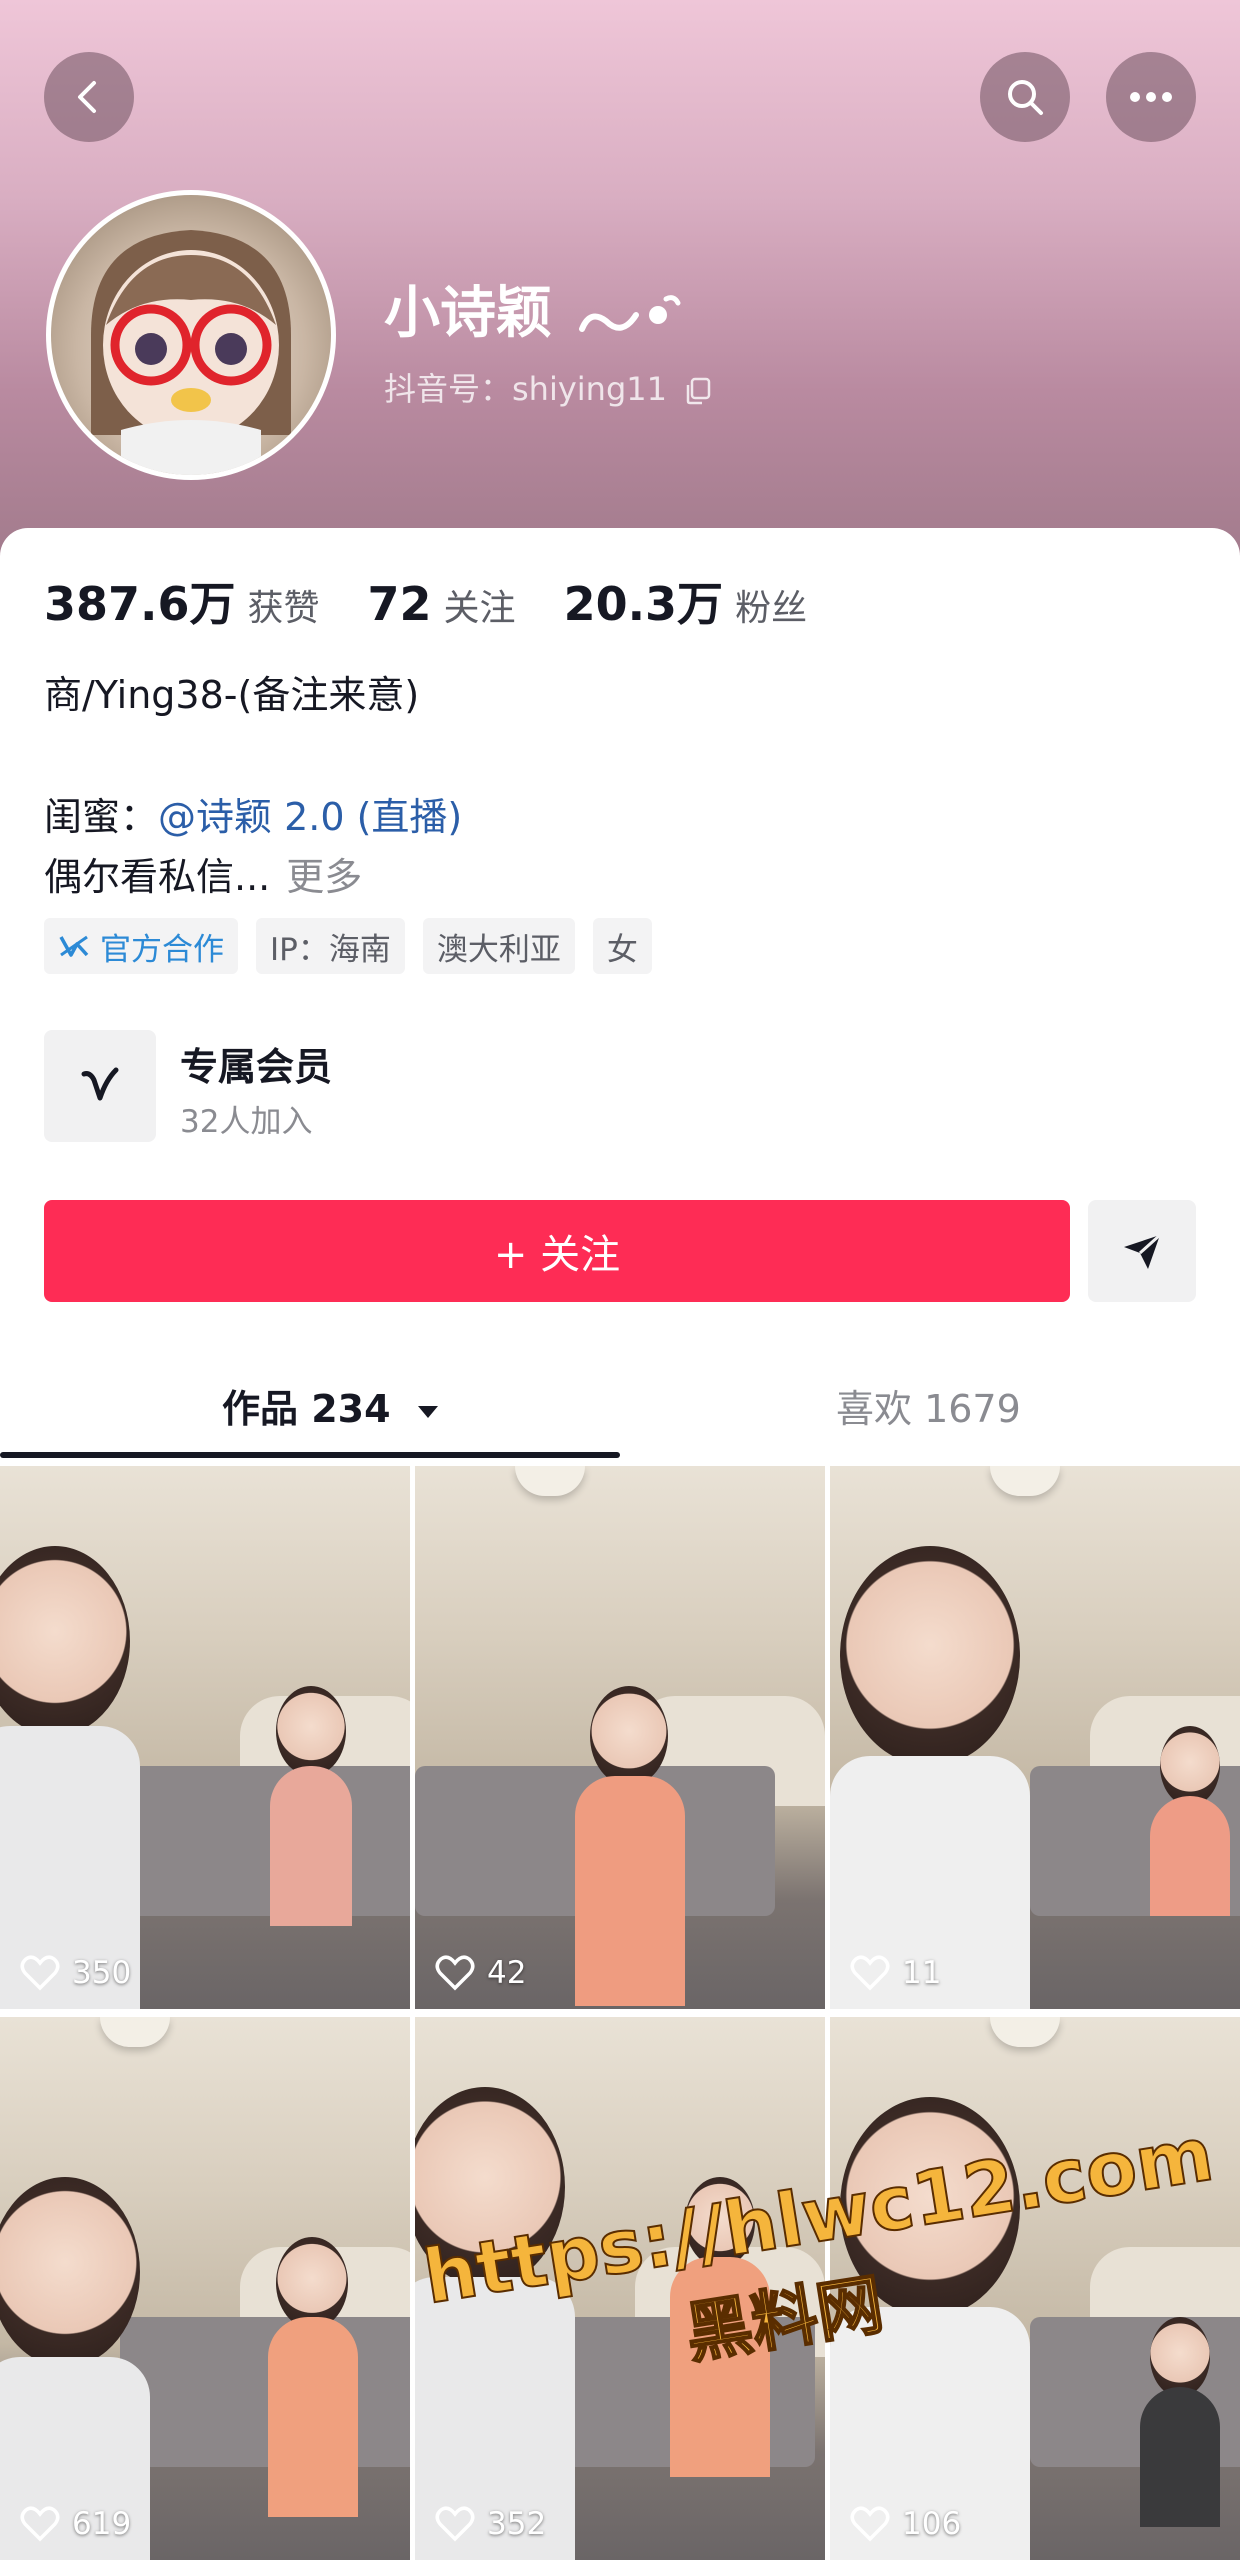  What do you see at coordinates (256, 1063) in the screenshot?
I see `membership-title: 专属会员` at bounding box center [256, 1063].